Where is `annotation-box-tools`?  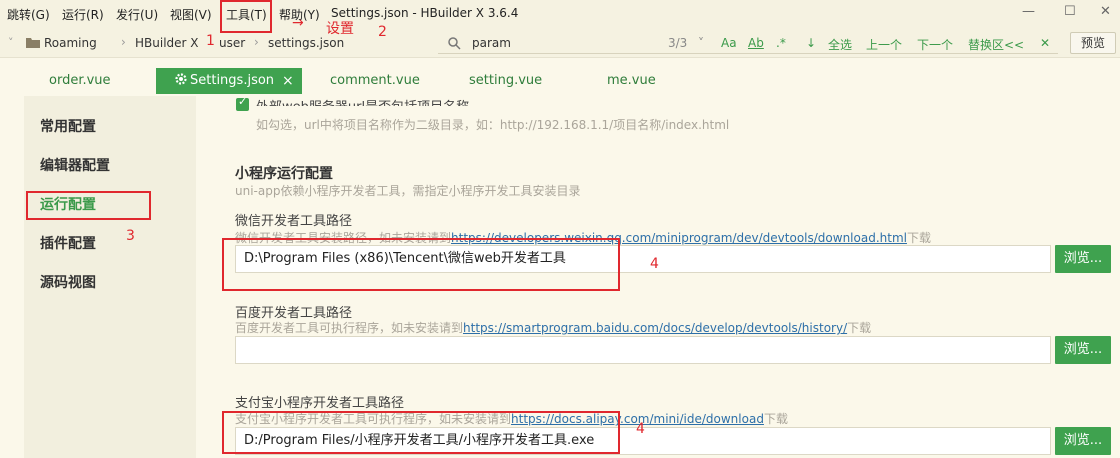
annotation-box-tools is located at coordinates (246, 16).